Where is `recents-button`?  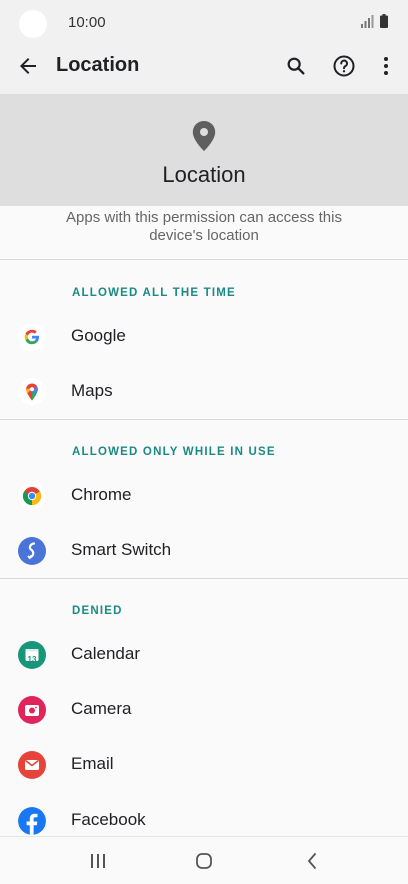
recents-button is located at coordinates (98, 861).